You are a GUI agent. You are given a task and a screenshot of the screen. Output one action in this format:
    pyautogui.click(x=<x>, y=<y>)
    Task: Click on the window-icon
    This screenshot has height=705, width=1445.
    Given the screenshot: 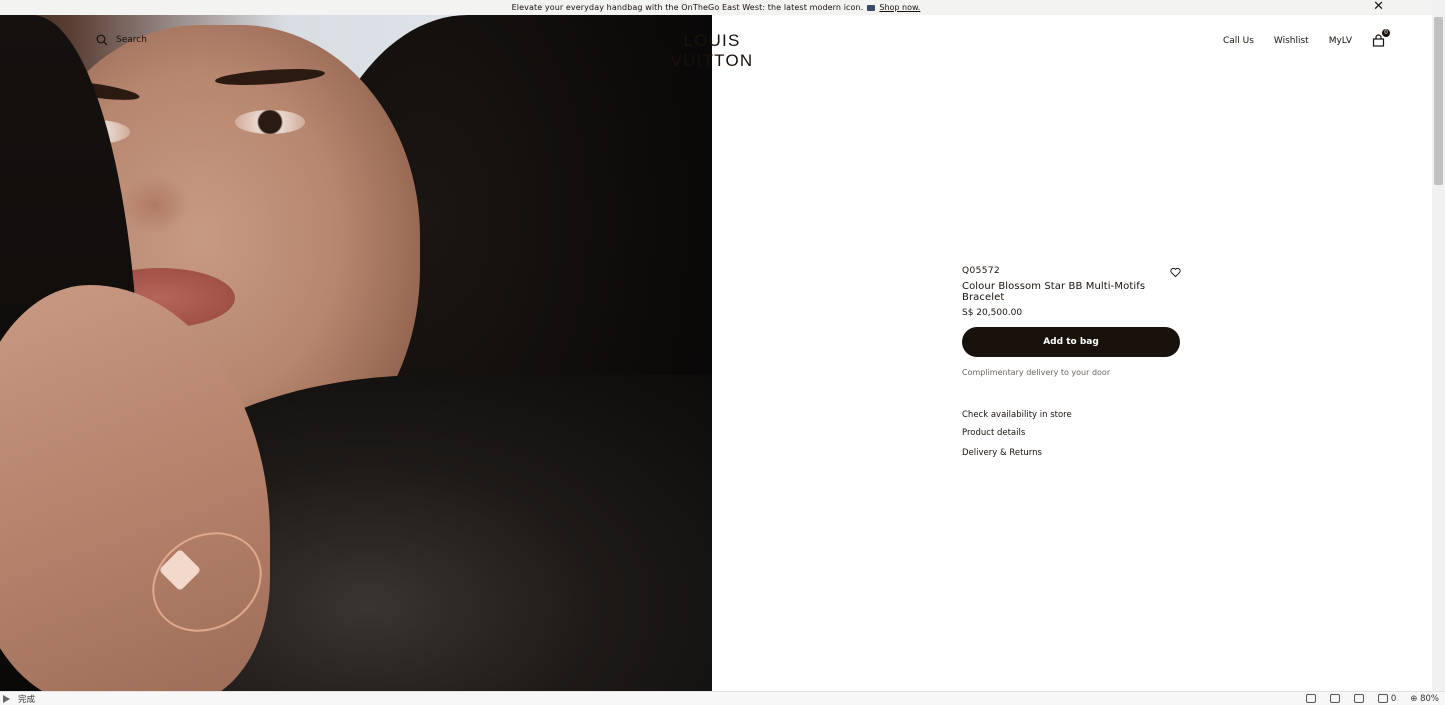 What is the action you would take?
    pyautogui.click(x=1359, y=698)
    